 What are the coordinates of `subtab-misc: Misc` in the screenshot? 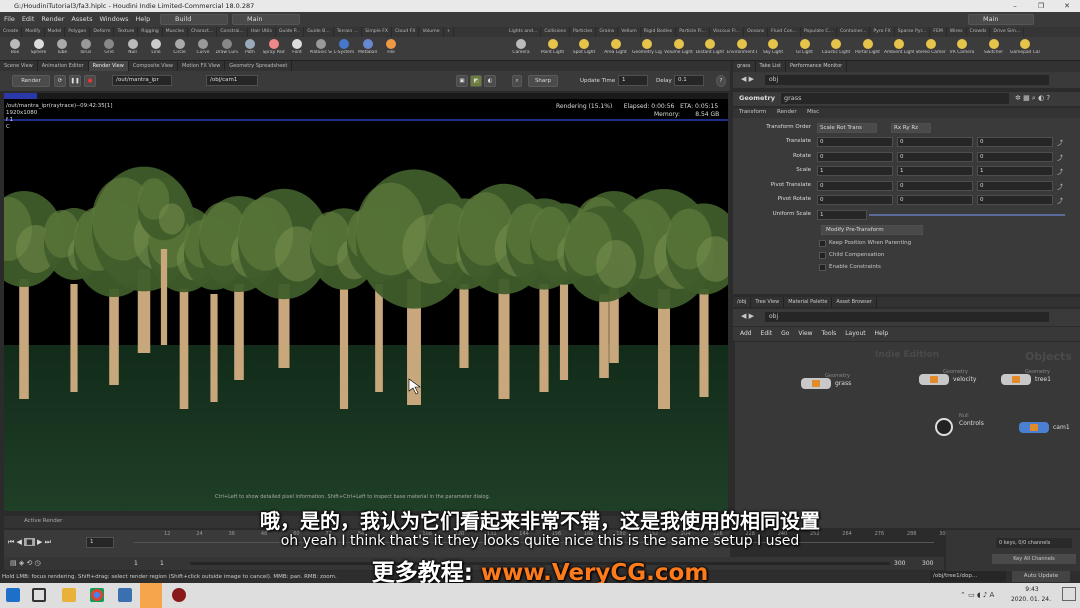 It's located at (813, 112).